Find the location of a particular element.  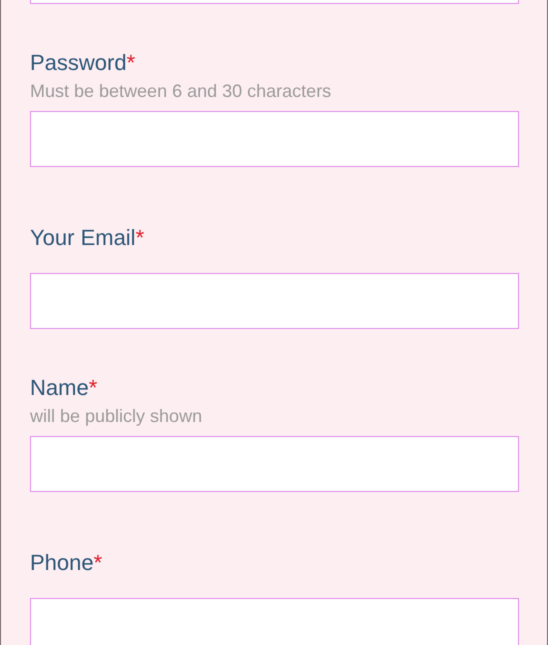

field-label: Name is located at coordinates (59, 388).